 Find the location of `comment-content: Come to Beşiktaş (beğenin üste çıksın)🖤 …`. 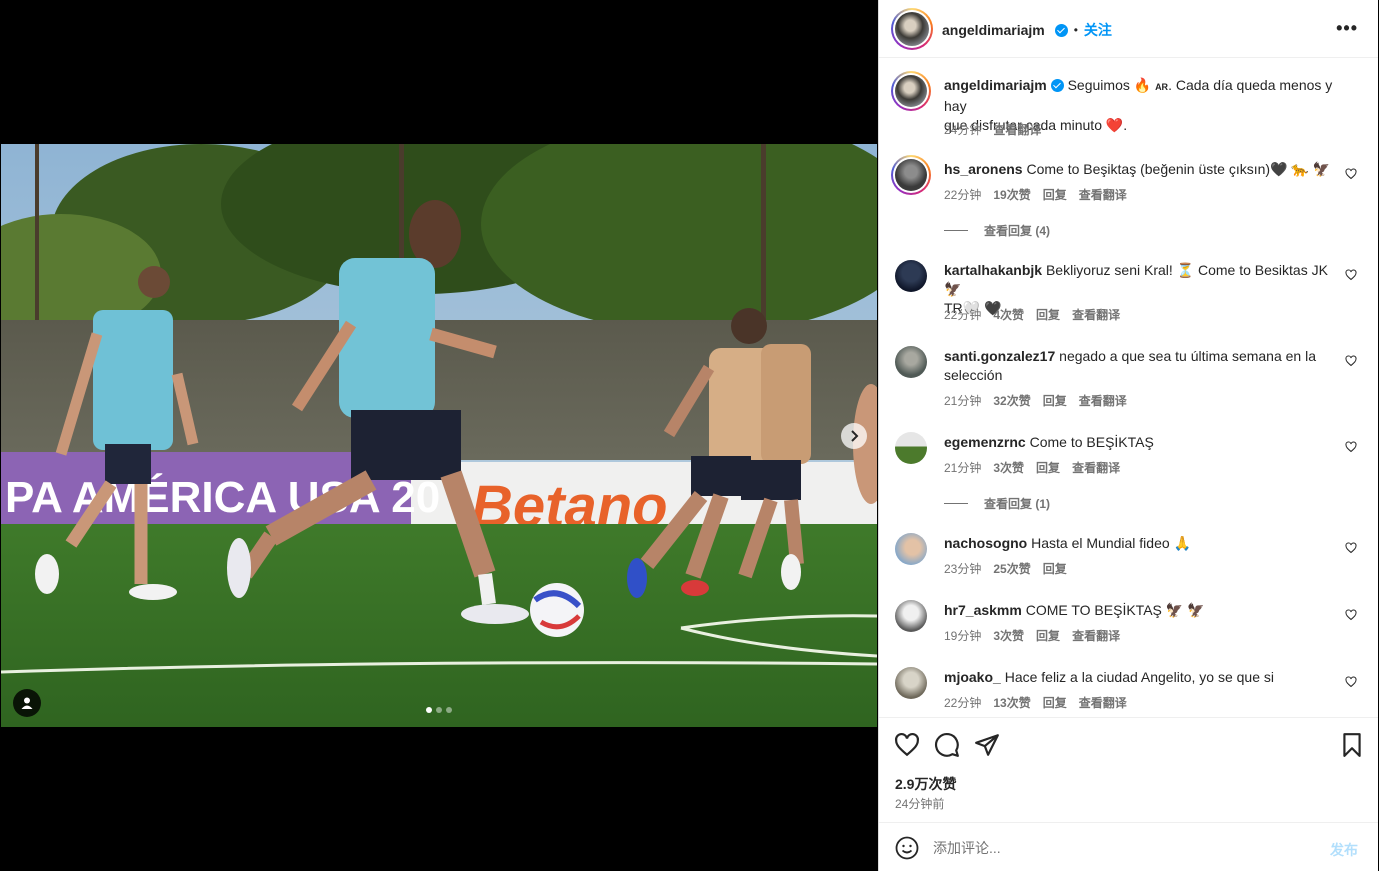

comment-content: Come to Beşiktaş (beğenin üste çıksın)🖤 … is located at coordinates (1178, 169).